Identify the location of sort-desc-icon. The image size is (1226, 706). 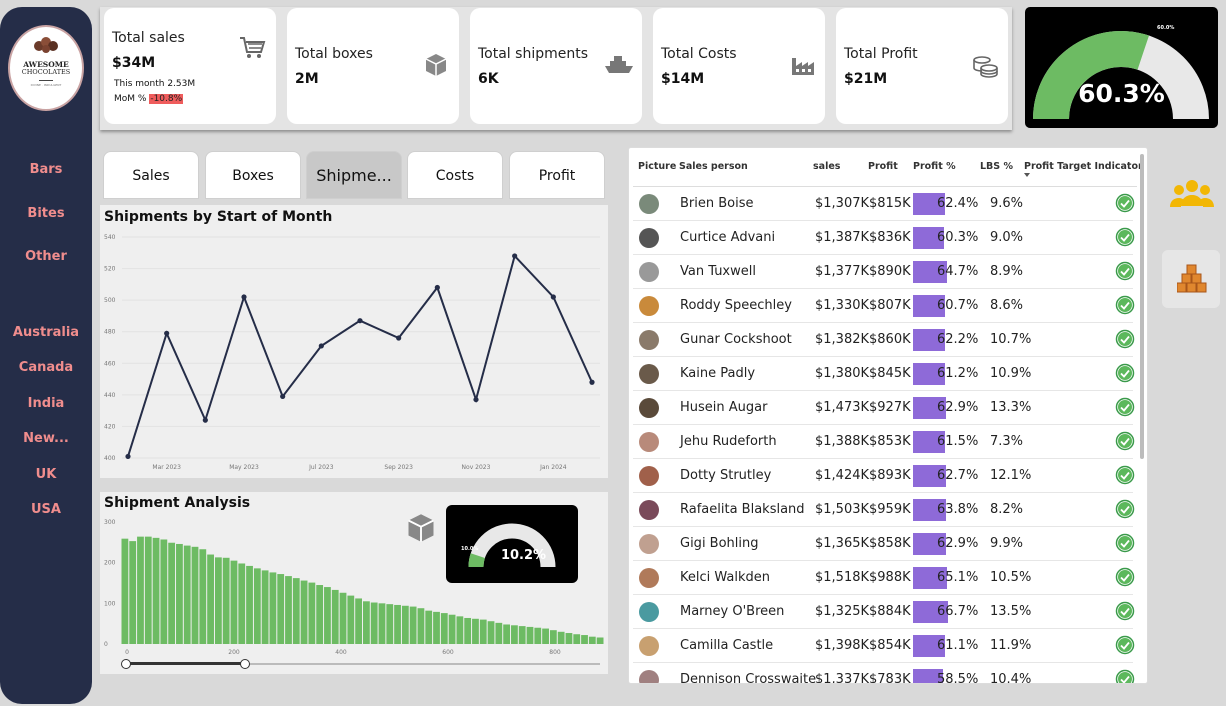
(1027, 175).